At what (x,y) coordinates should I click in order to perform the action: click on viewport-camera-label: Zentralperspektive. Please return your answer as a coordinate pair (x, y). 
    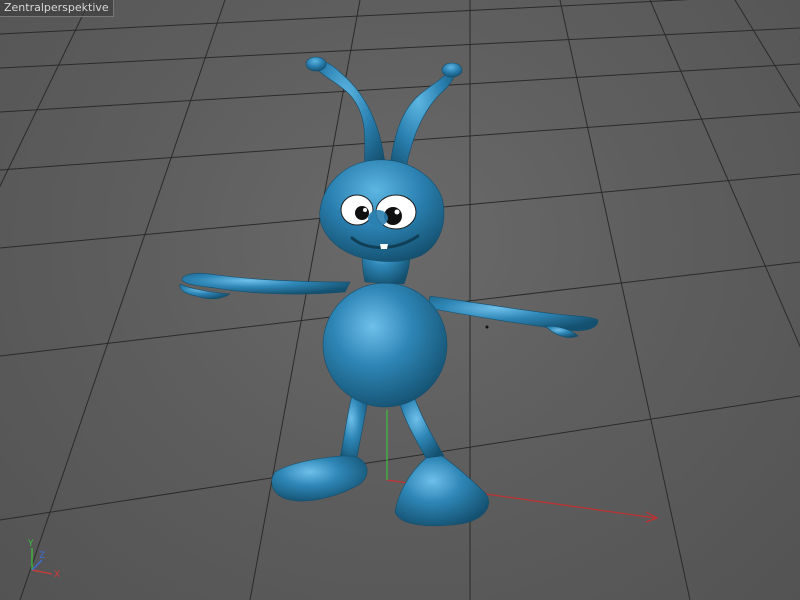
    Looking at the image, I should click on (57, 8).